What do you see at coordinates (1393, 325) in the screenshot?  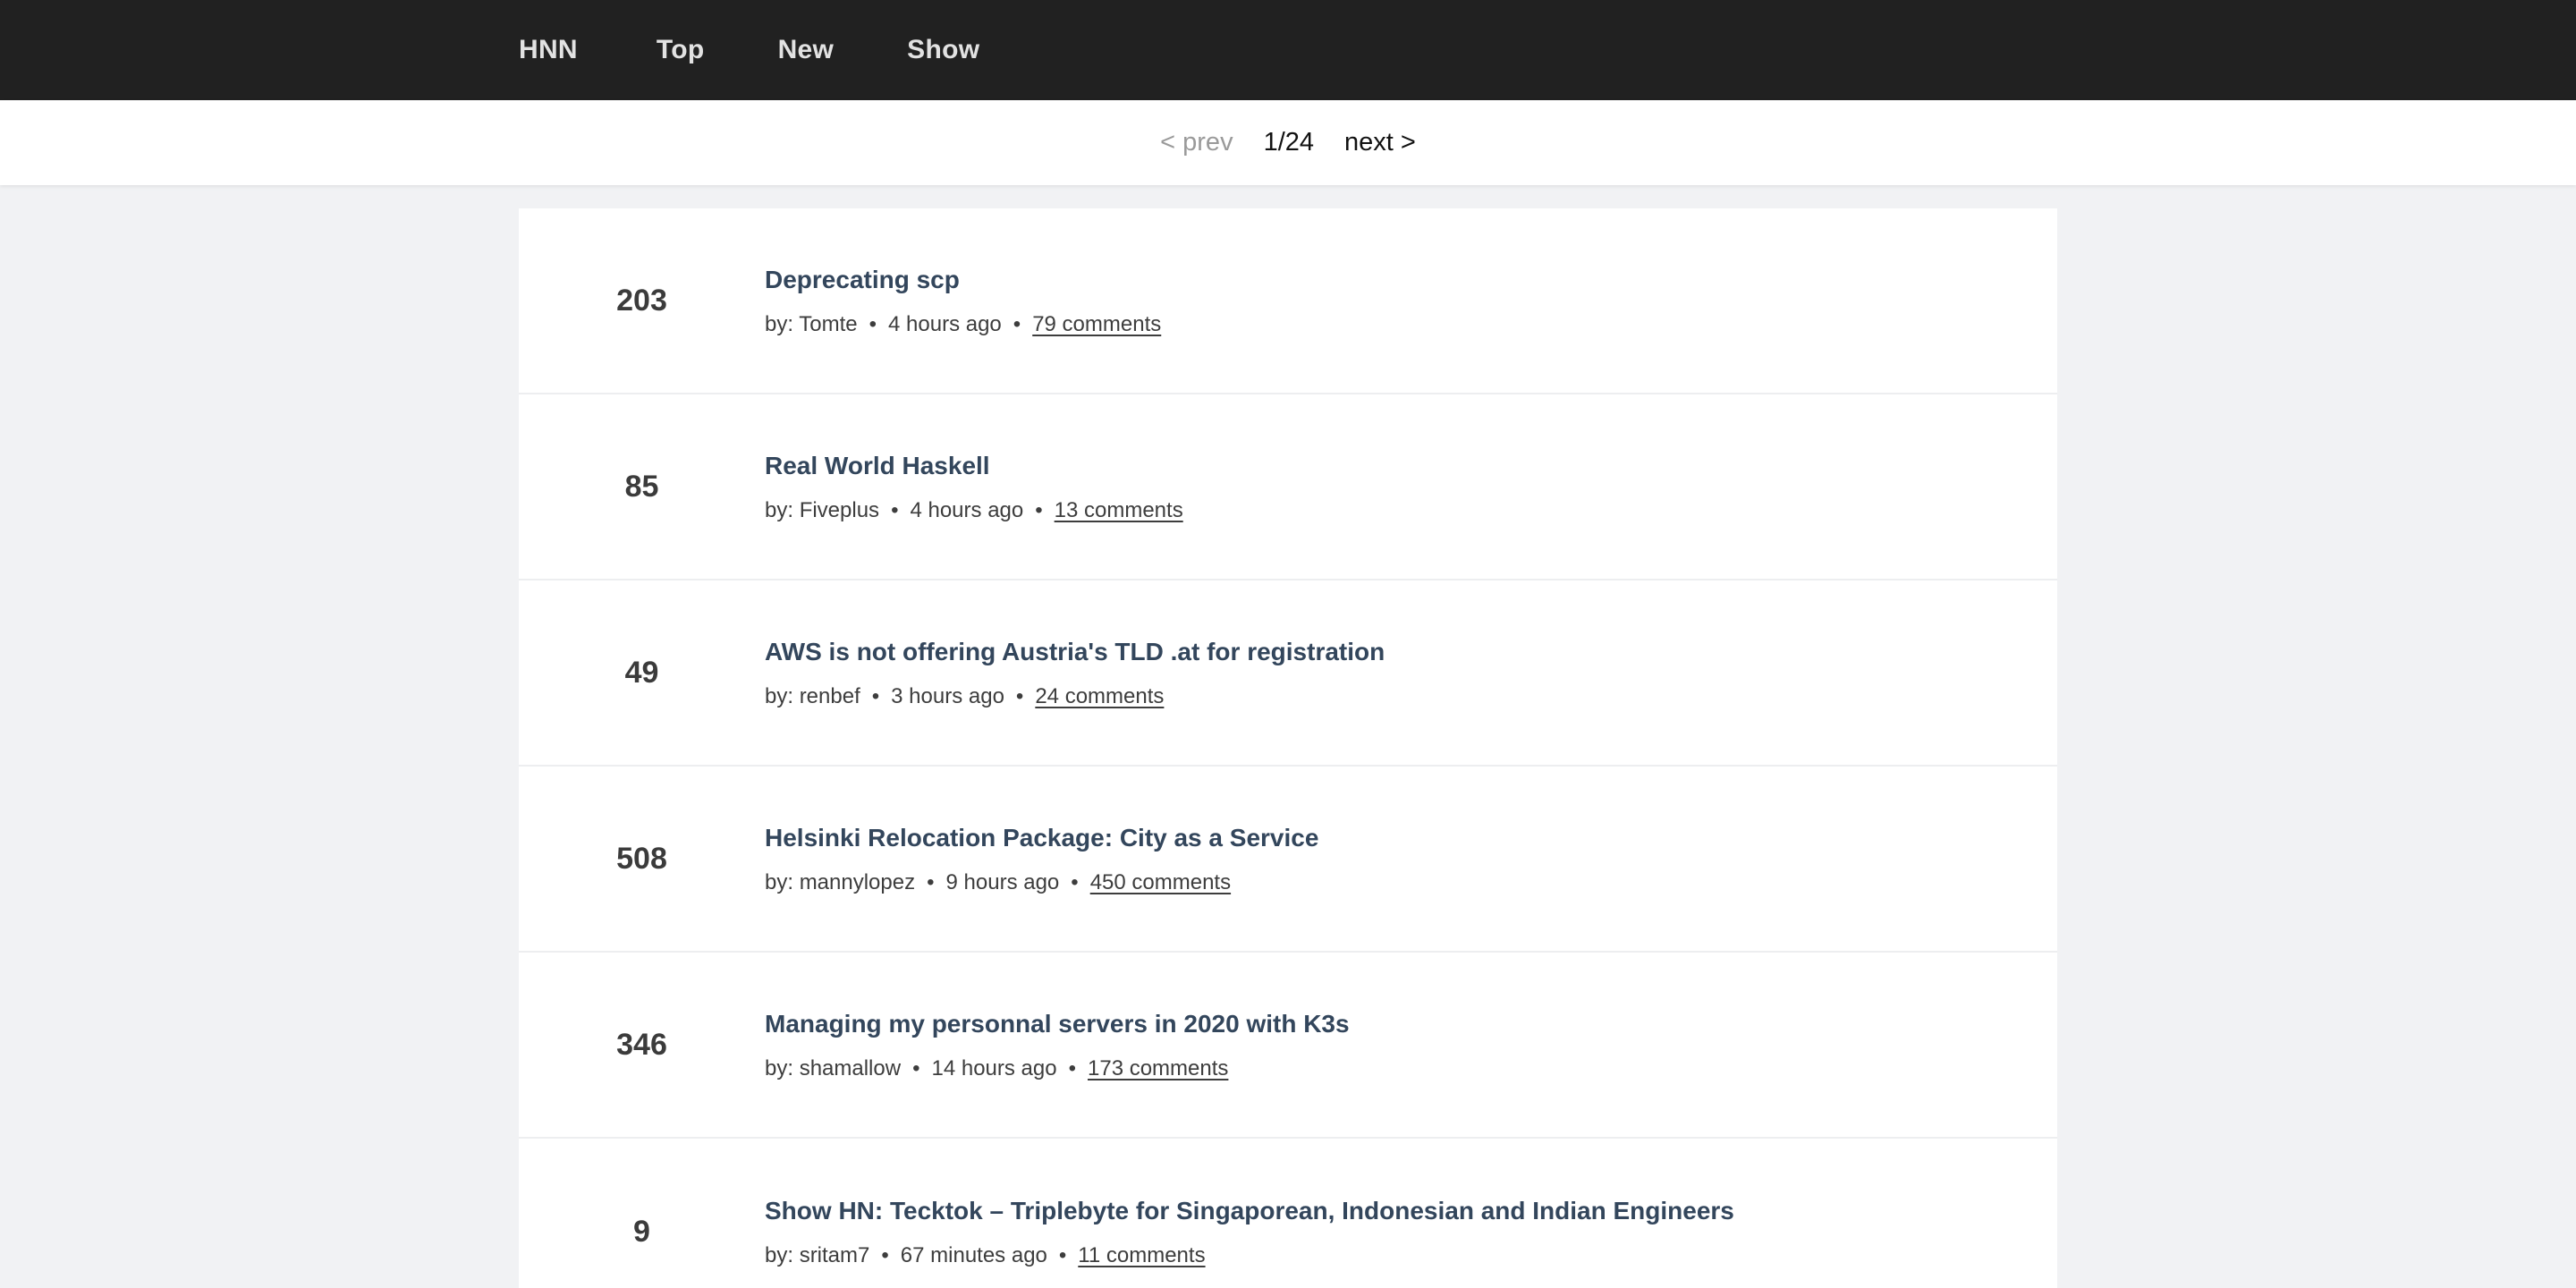 I see `story-meta: by: Tomte • 4 hours ago • 79 comments` at bounding box center [1393, 325].